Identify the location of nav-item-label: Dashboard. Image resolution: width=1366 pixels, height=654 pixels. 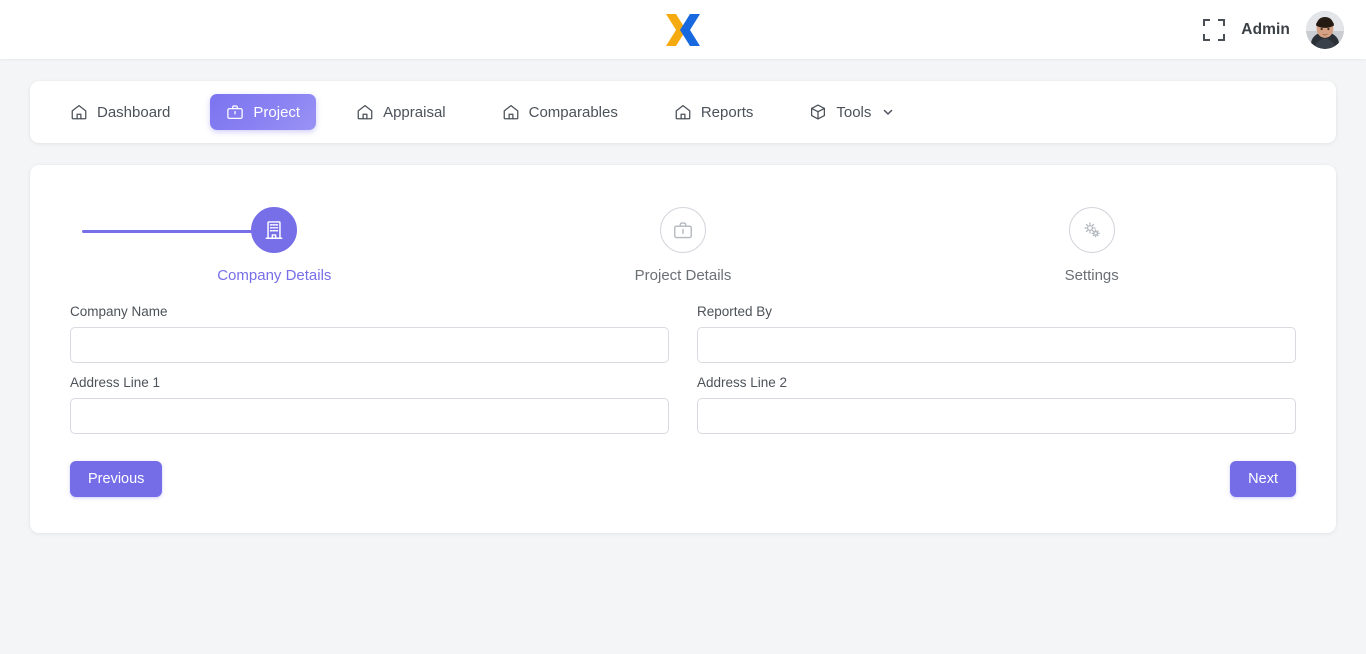
(134, 112).